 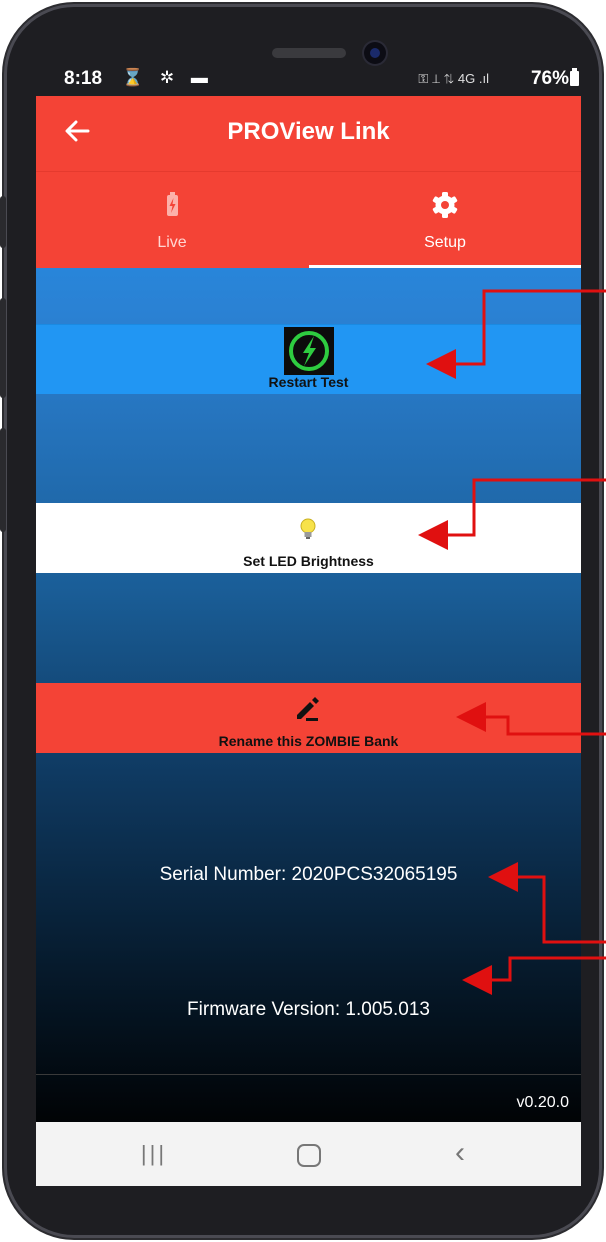 I want to click on tab-live-label: Live, so click(x=172, y=242).